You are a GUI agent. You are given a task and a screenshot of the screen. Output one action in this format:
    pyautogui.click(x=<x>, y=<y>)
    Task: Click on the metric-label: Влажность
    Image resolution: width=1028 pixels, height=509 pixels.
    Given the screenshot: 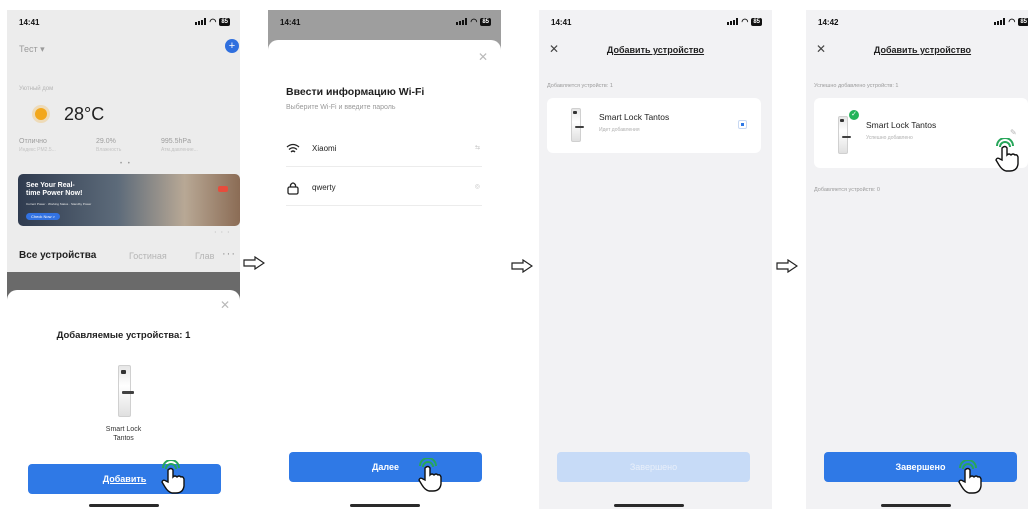 What is the action you would take?
    pyautogui.click(x=109, y=150)
    